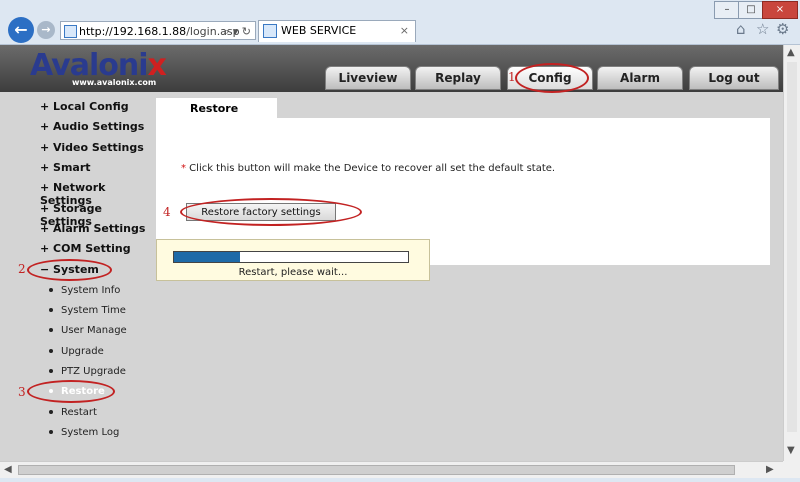 This screenshot has width=800, height=482. What do you see at coordinates (727, 10) in the screenshot?
I see `minimize-button: –` at bounding box center [727, 10].